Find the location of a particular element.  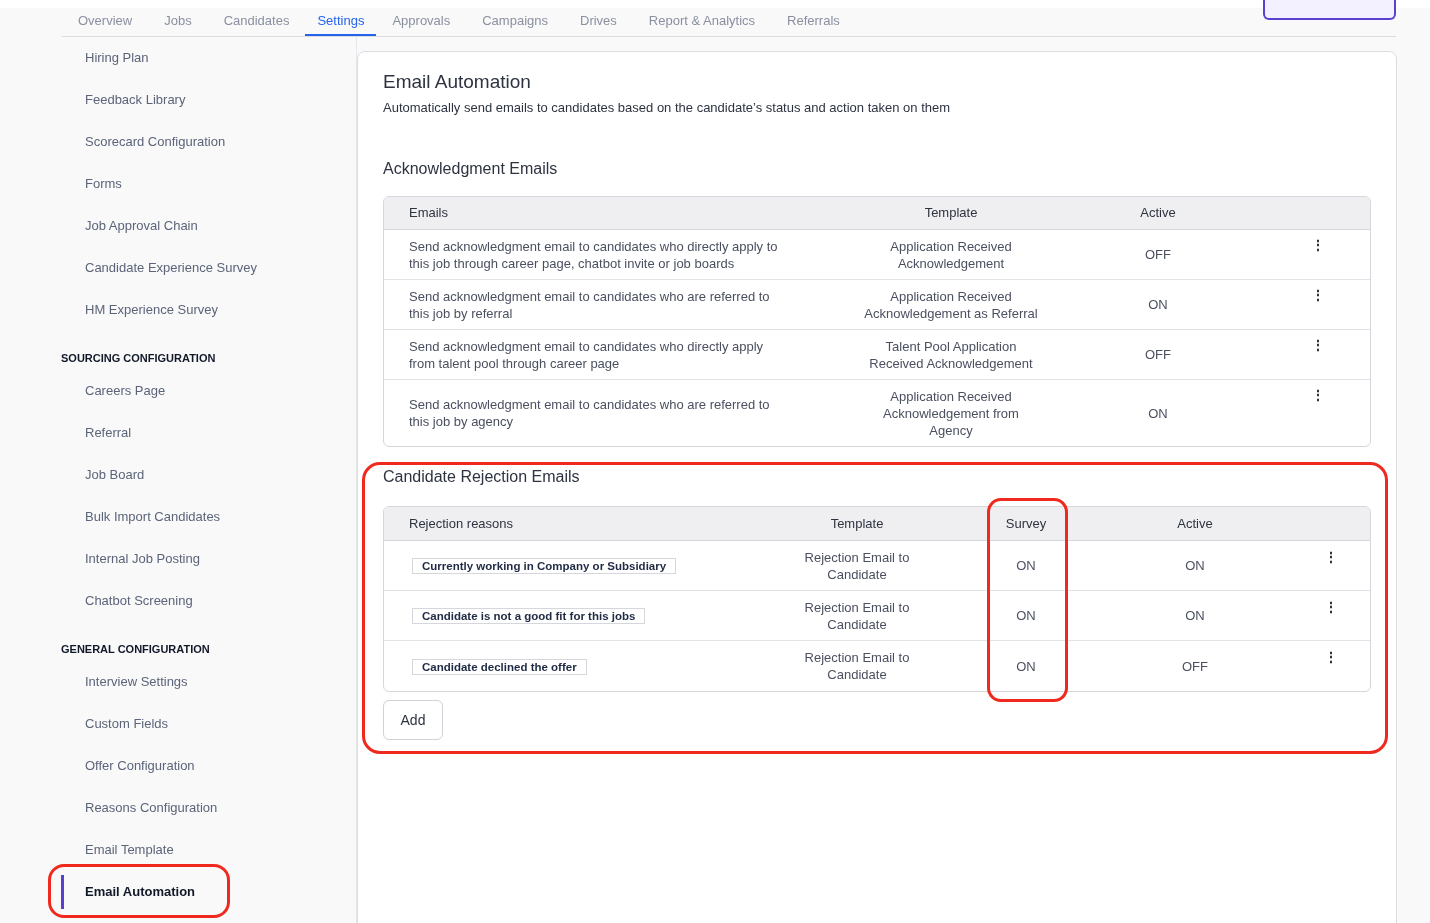

table-cell-text: Send acknowledgment email to candidates who directly apply from talent pool through career page is located at coordinates (586, 354).